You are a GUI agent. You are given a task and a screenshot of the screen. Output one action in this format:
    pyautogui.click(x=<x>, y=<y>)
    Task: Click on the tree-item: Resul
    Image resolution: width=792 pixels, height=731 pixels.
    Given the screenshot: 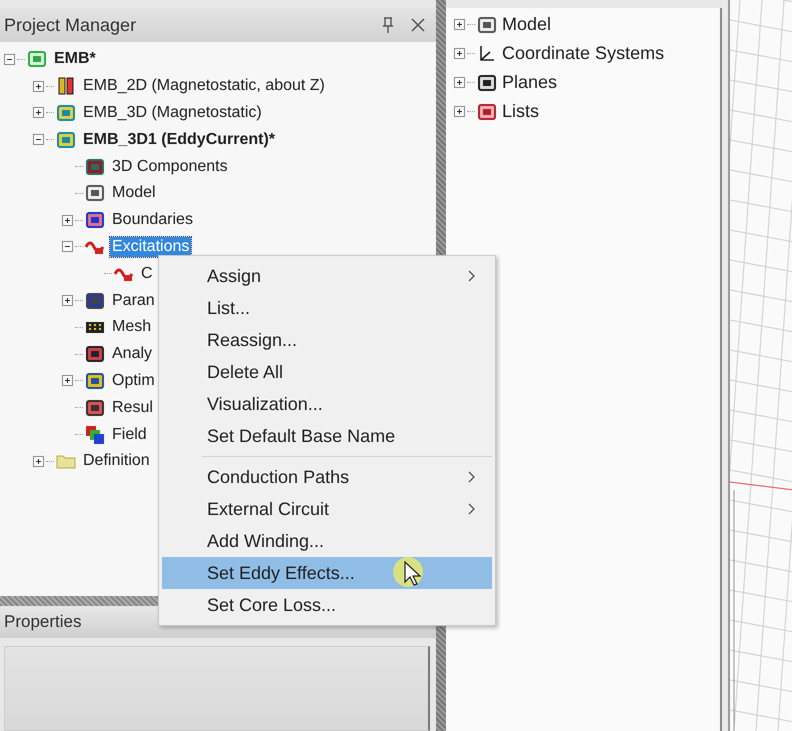 What is the action you would take?
    pyautogui.click(x=132, y=408)
    